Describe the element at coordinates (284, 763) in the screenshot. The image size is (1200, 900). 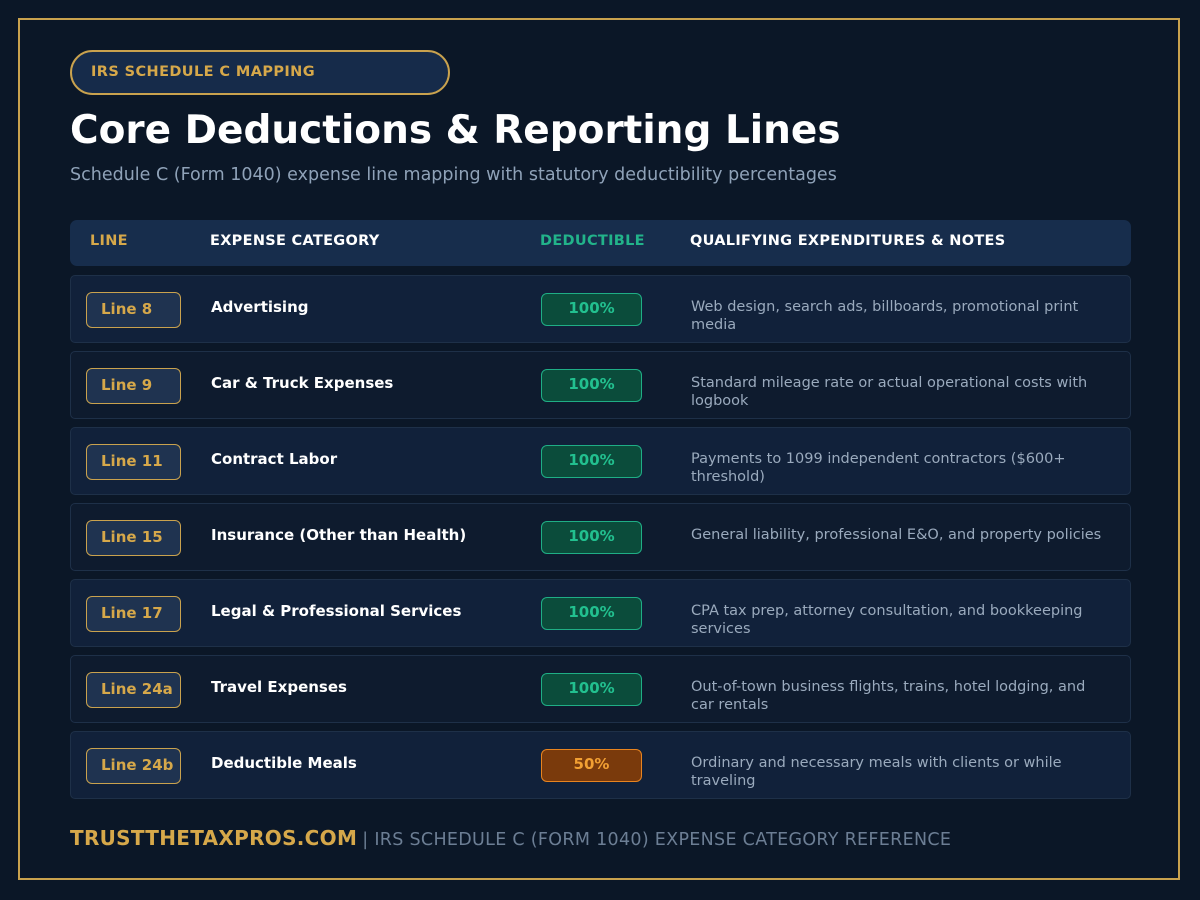
I see `expense-category: Deductible Meals` at that location.